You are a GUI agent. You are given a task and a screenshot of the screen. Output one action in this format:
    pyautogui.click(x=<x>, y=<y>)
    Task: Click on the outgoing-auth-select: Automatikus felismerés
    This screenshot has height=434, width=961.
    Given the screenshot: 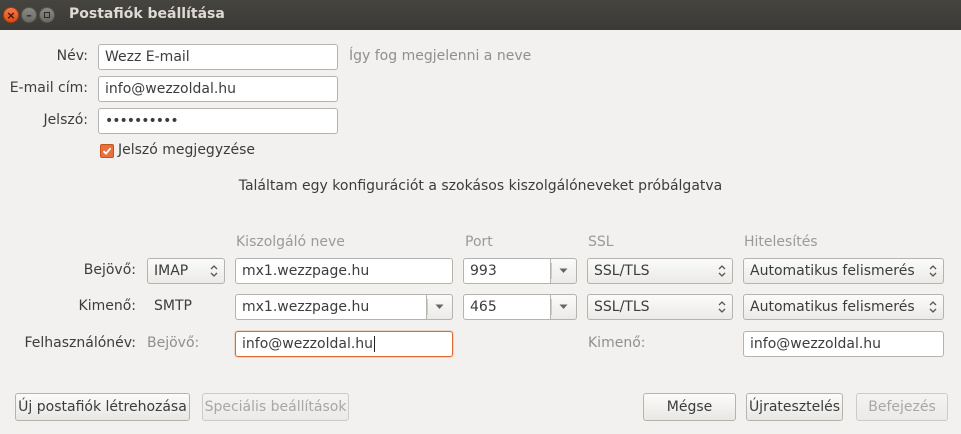 What is the action you would take?
    pyautogui.click(x=843, y=307)
    